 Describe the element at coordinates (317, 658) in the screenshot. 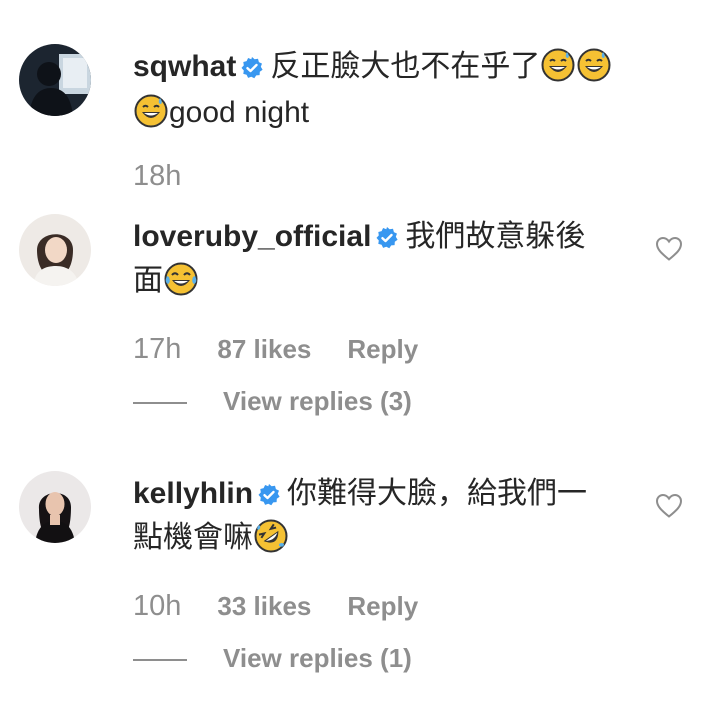

I see `view-replies-label: View replies (1)` at that location.